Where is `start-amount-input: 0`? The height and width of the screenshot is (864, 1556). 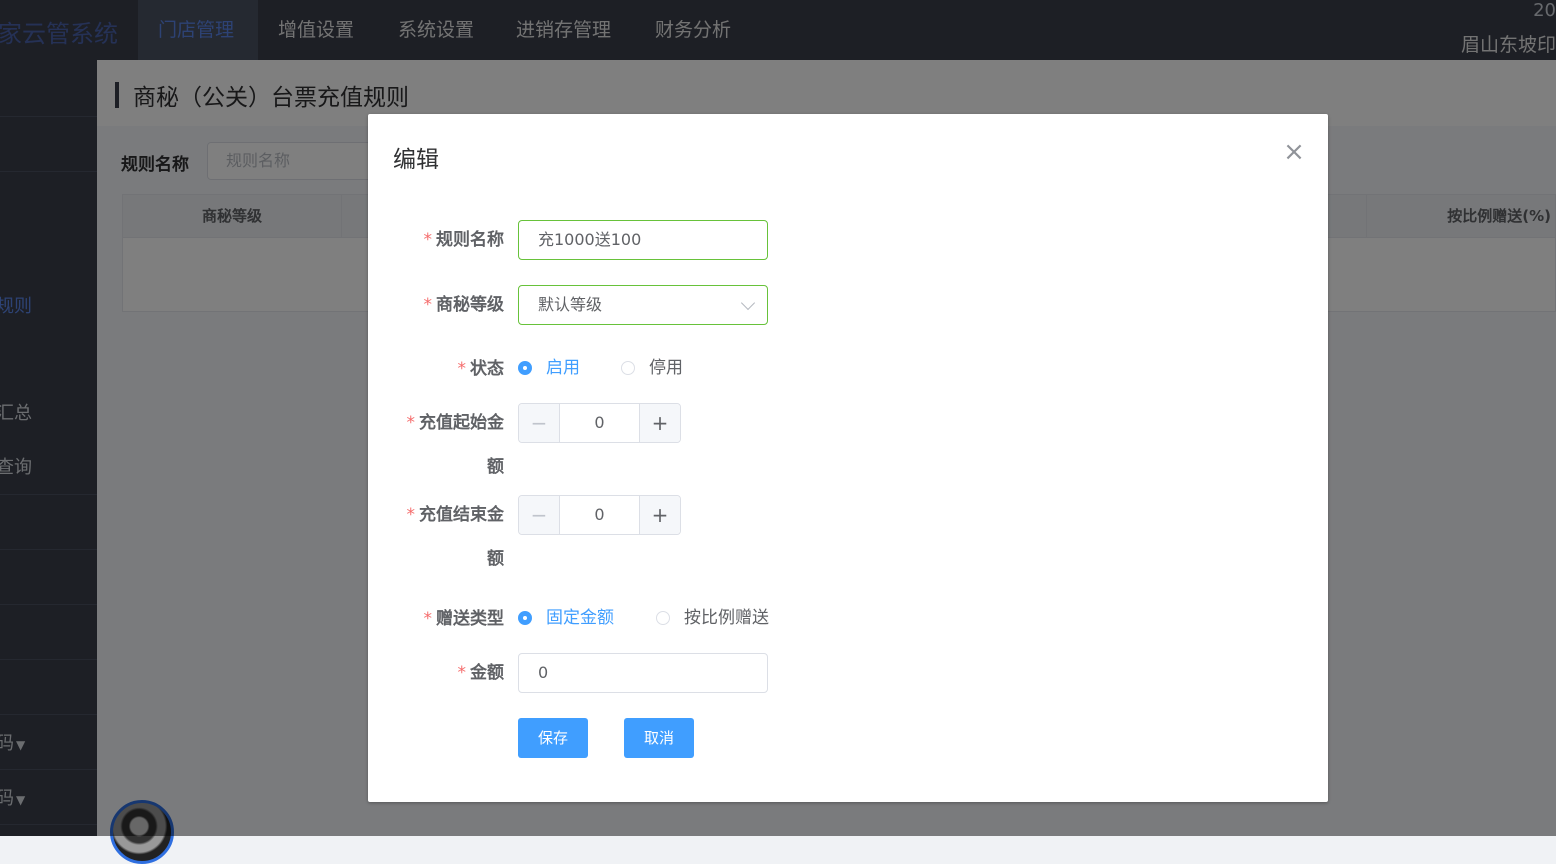
start-amount-input: 0 is located at coordinates (599, 423).